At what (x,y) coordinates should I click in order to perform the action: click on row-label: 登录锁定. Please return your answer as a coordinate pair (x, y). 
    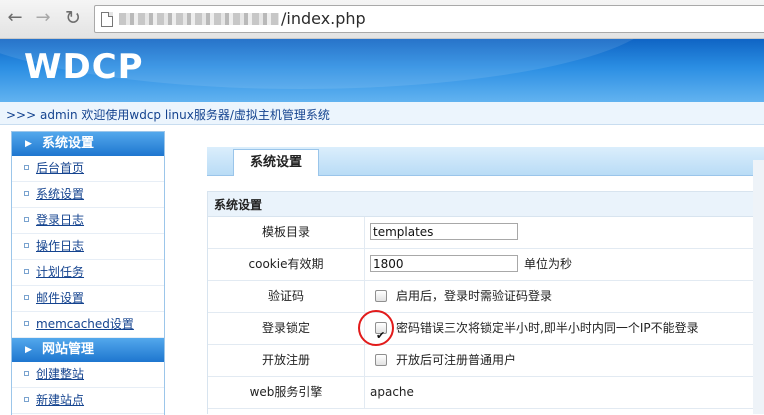
    Looking at the image, I should click on (286, 328).